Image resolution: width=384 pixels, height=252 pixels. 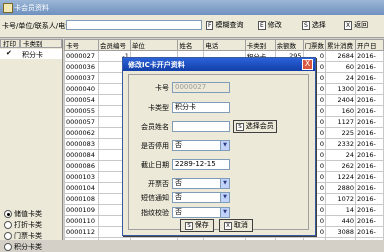 What do you see at coordinates (341, 155) in the screenshot?
I see `table-cell: 24` at bounding box center [341, 155].